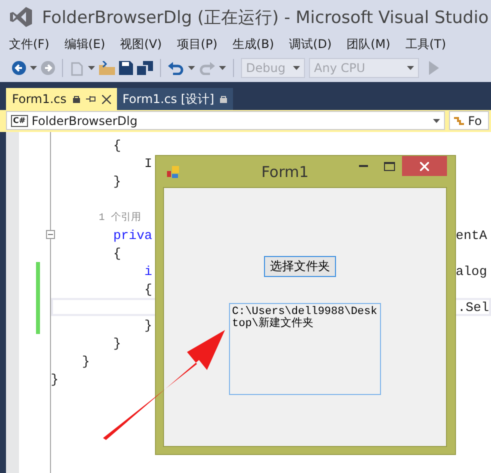 Image resolution: width=491 pixels, height=473 pixels. I want to click on save-all-icon, so click(145, 68).